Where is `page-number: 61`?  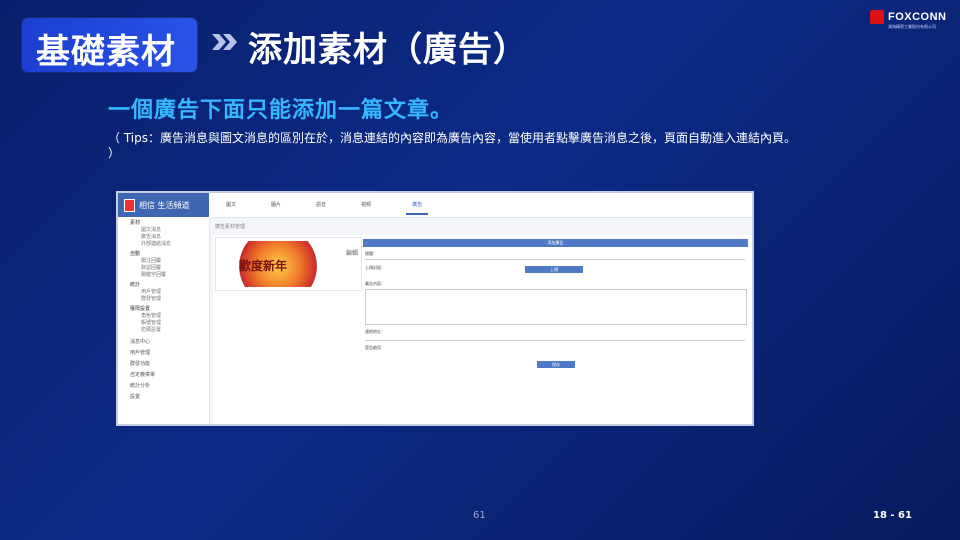 page-number: 61 is located at coordinates (479, 515).